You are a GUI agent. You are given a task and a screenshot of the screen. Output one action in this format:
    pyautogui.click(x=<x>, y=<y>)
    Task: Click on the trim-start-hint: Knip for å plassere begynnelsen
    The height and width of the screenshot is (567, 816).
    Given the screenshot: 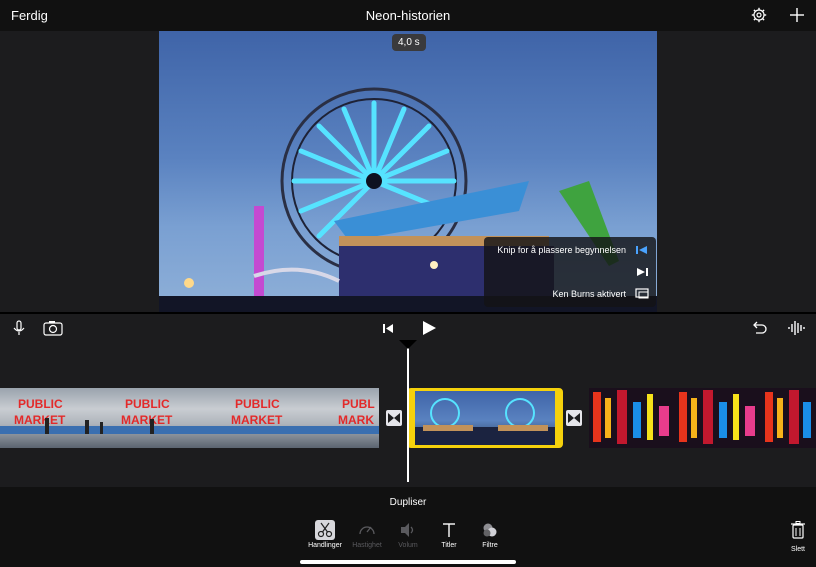 What is the action you would take?
    pyautogui.click(x=570, y=250)
    